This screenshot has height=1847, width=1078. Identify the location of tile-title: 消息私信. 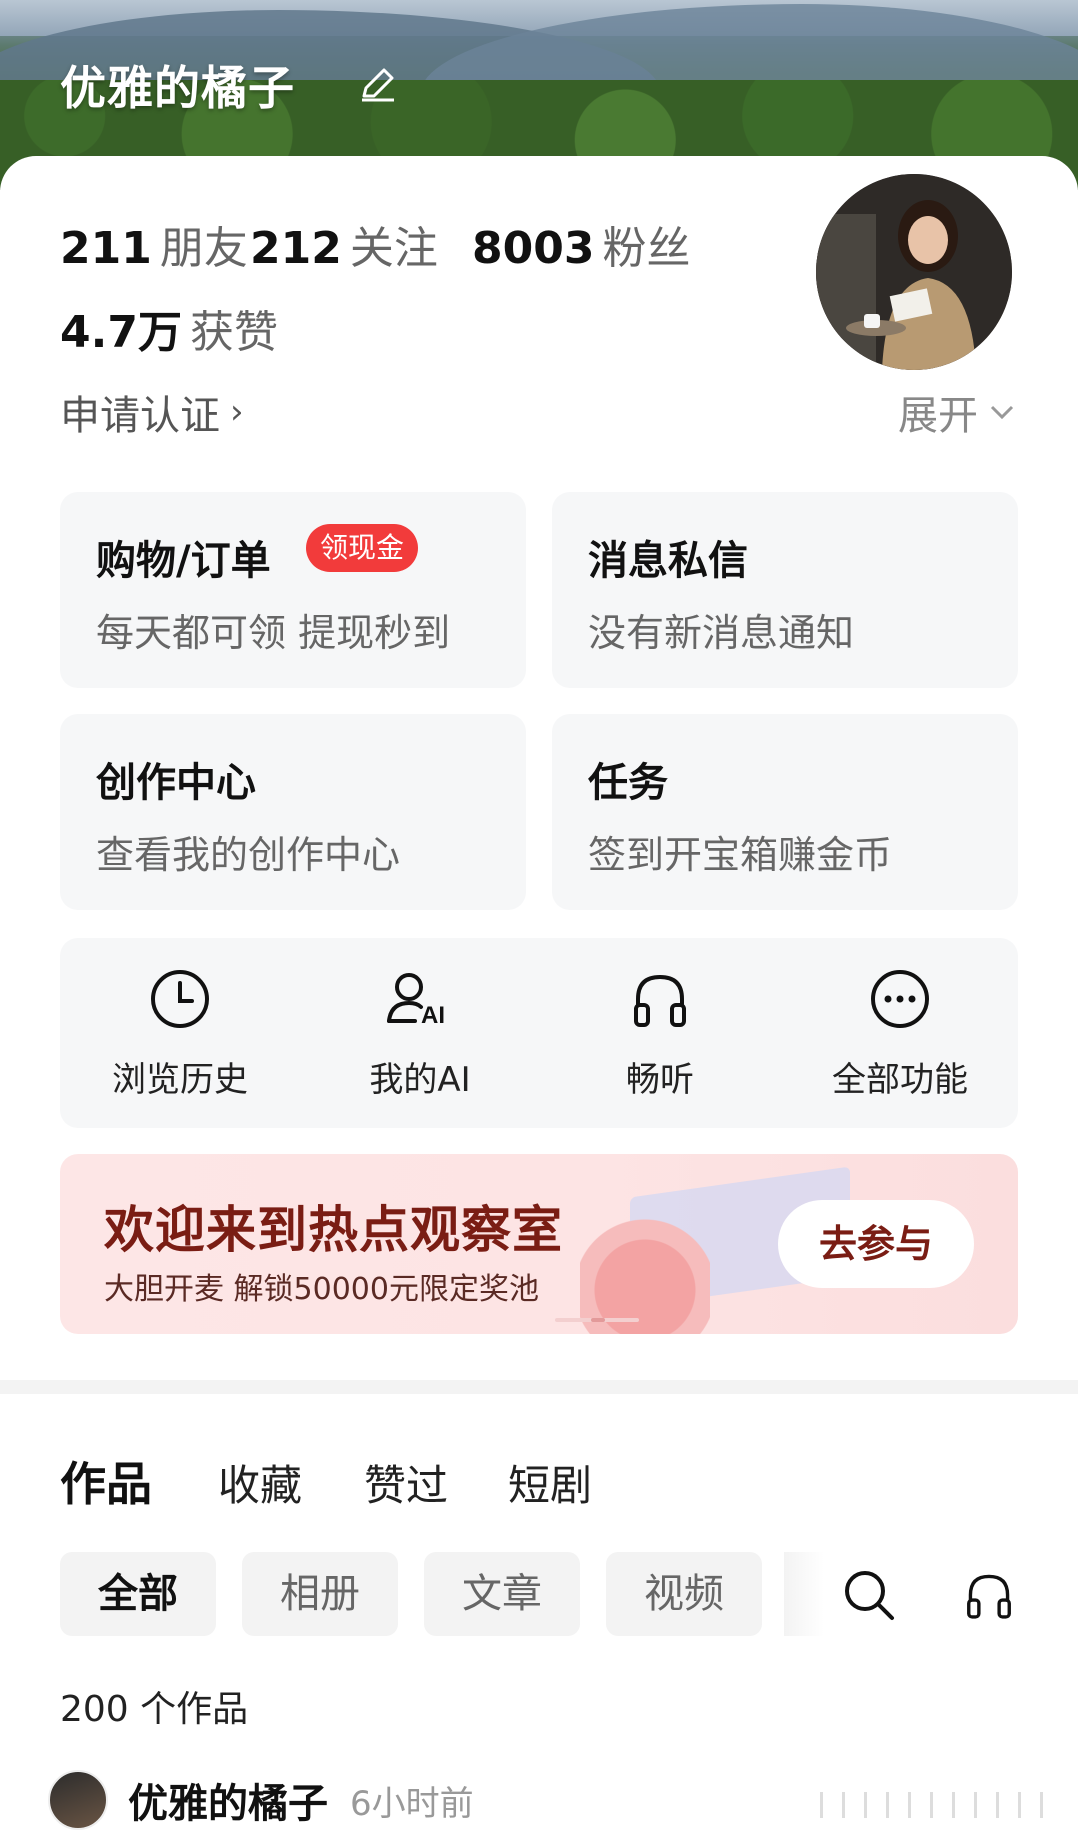
(668, 561).